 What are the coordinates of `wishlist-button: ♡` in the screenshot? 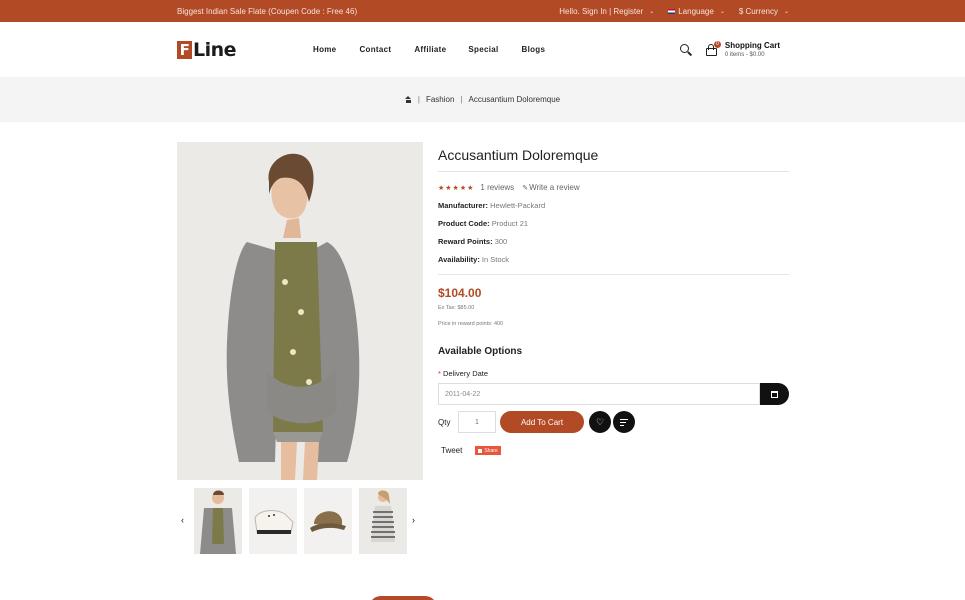 It's located at (600, 422).